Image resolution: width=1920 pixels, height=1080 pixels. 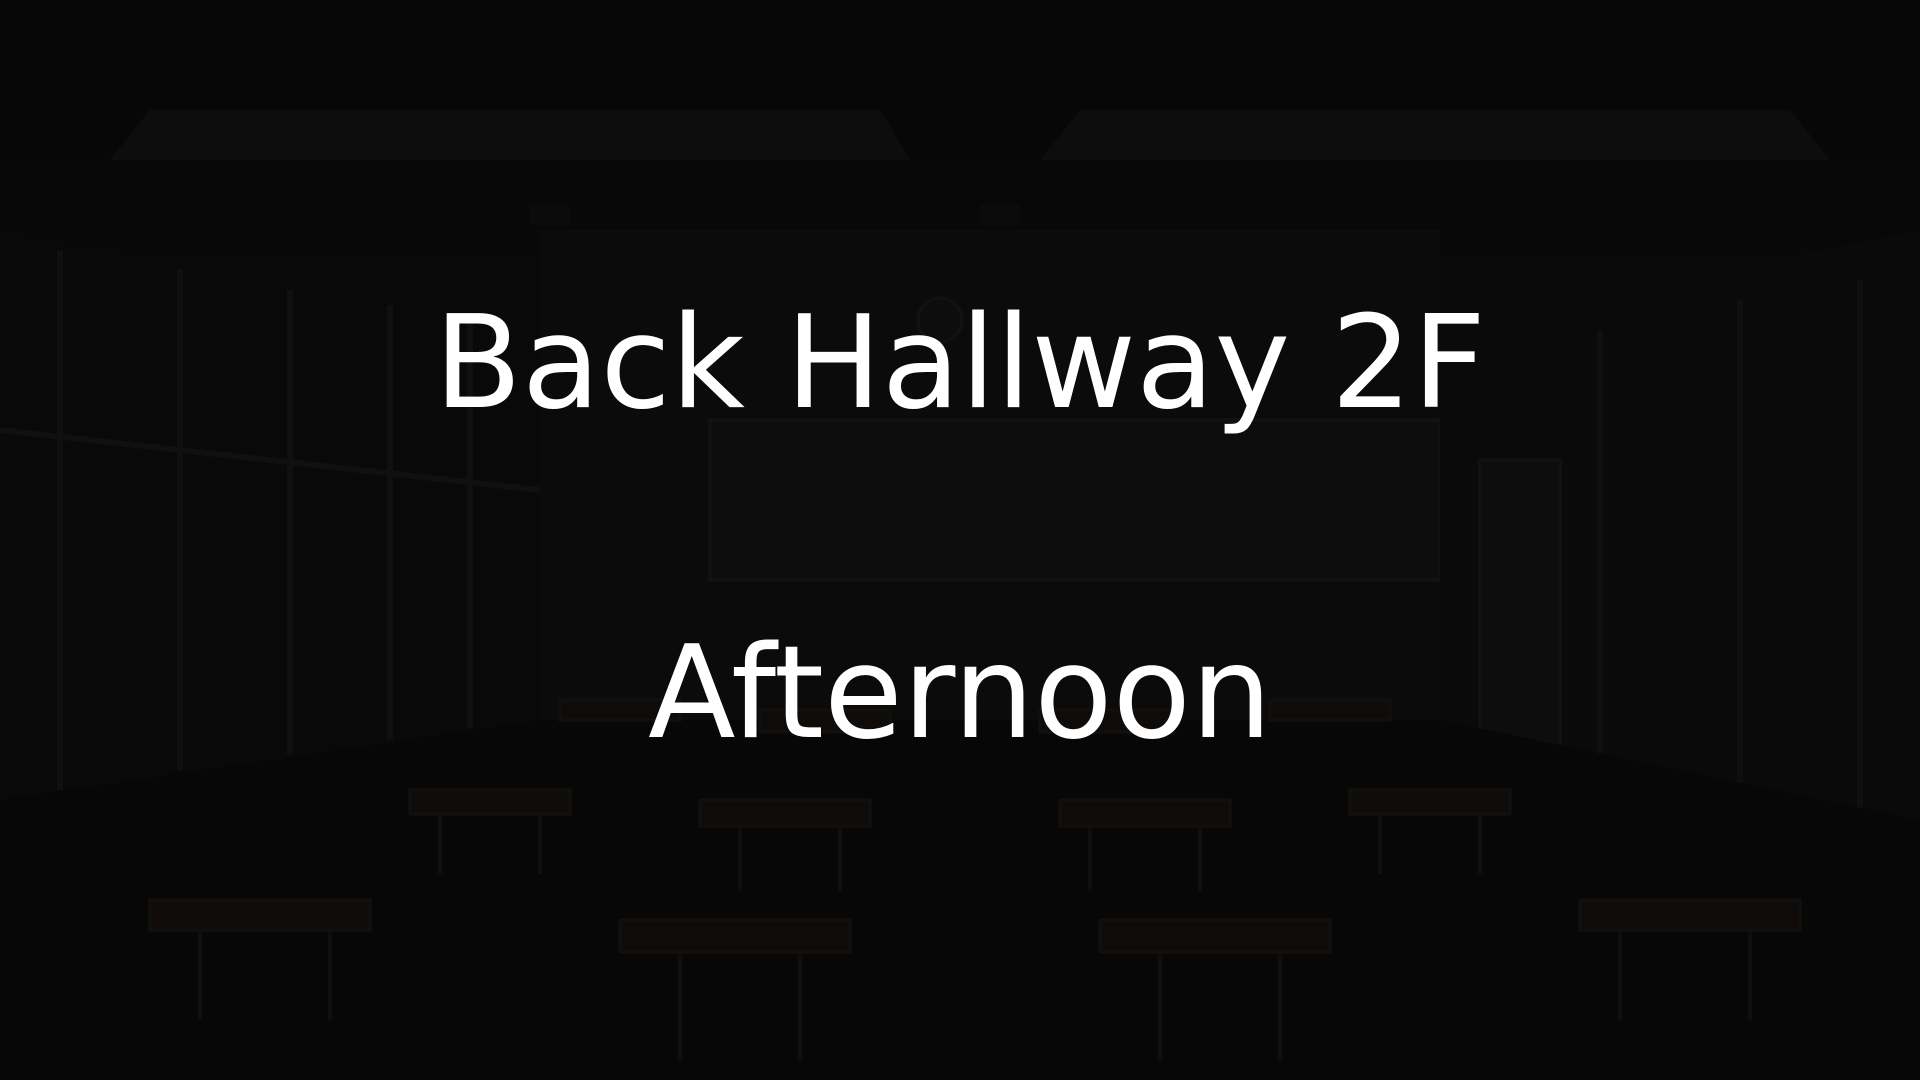 What do you see at coordinates (960, 693) in the screenshot?
I see `time-of-day-title: Afternoon` at bounding box center [960, 693].